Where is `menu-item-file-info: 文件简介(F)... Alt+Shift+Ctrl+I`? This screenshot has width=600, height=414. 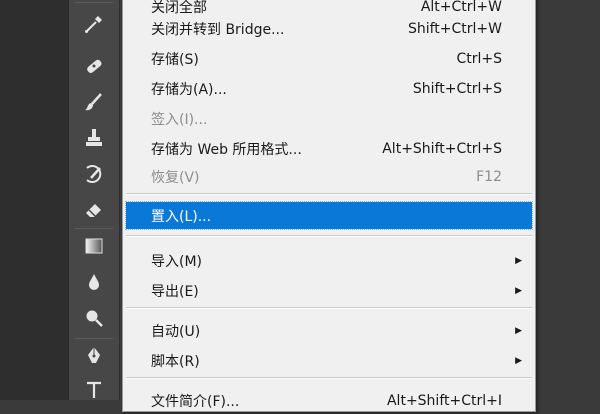
menu-item-file-info: 文件简介(F)... Alt+Shift+Ctrl+I is located at coordinates (329, 400).